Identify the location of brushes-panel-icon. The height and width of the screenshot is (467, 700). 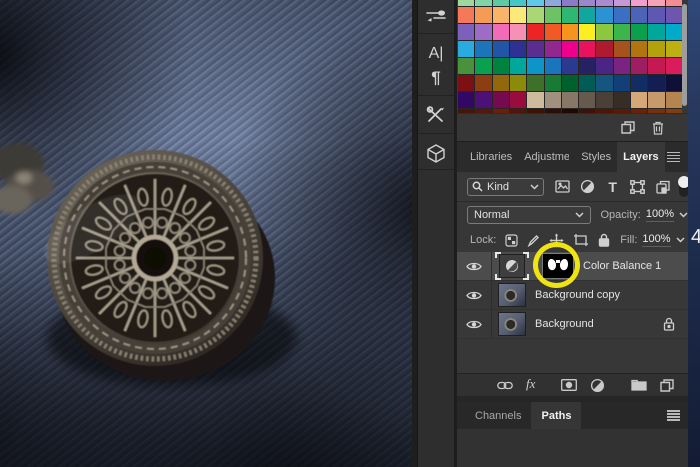
(436, 17).